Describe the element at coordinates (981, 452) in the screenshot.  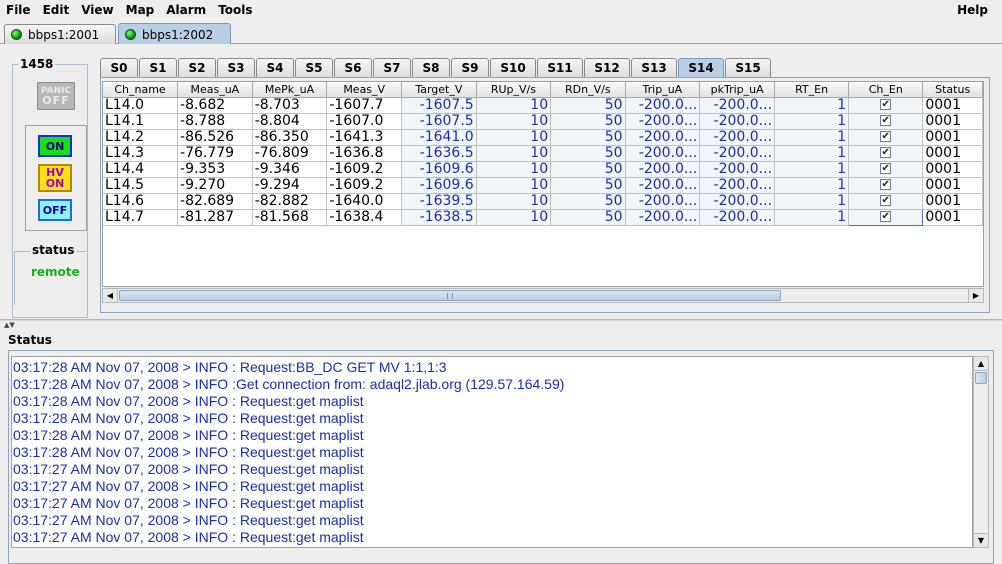
I see `vertical-scrollbar: ▲ ▼` at that location.